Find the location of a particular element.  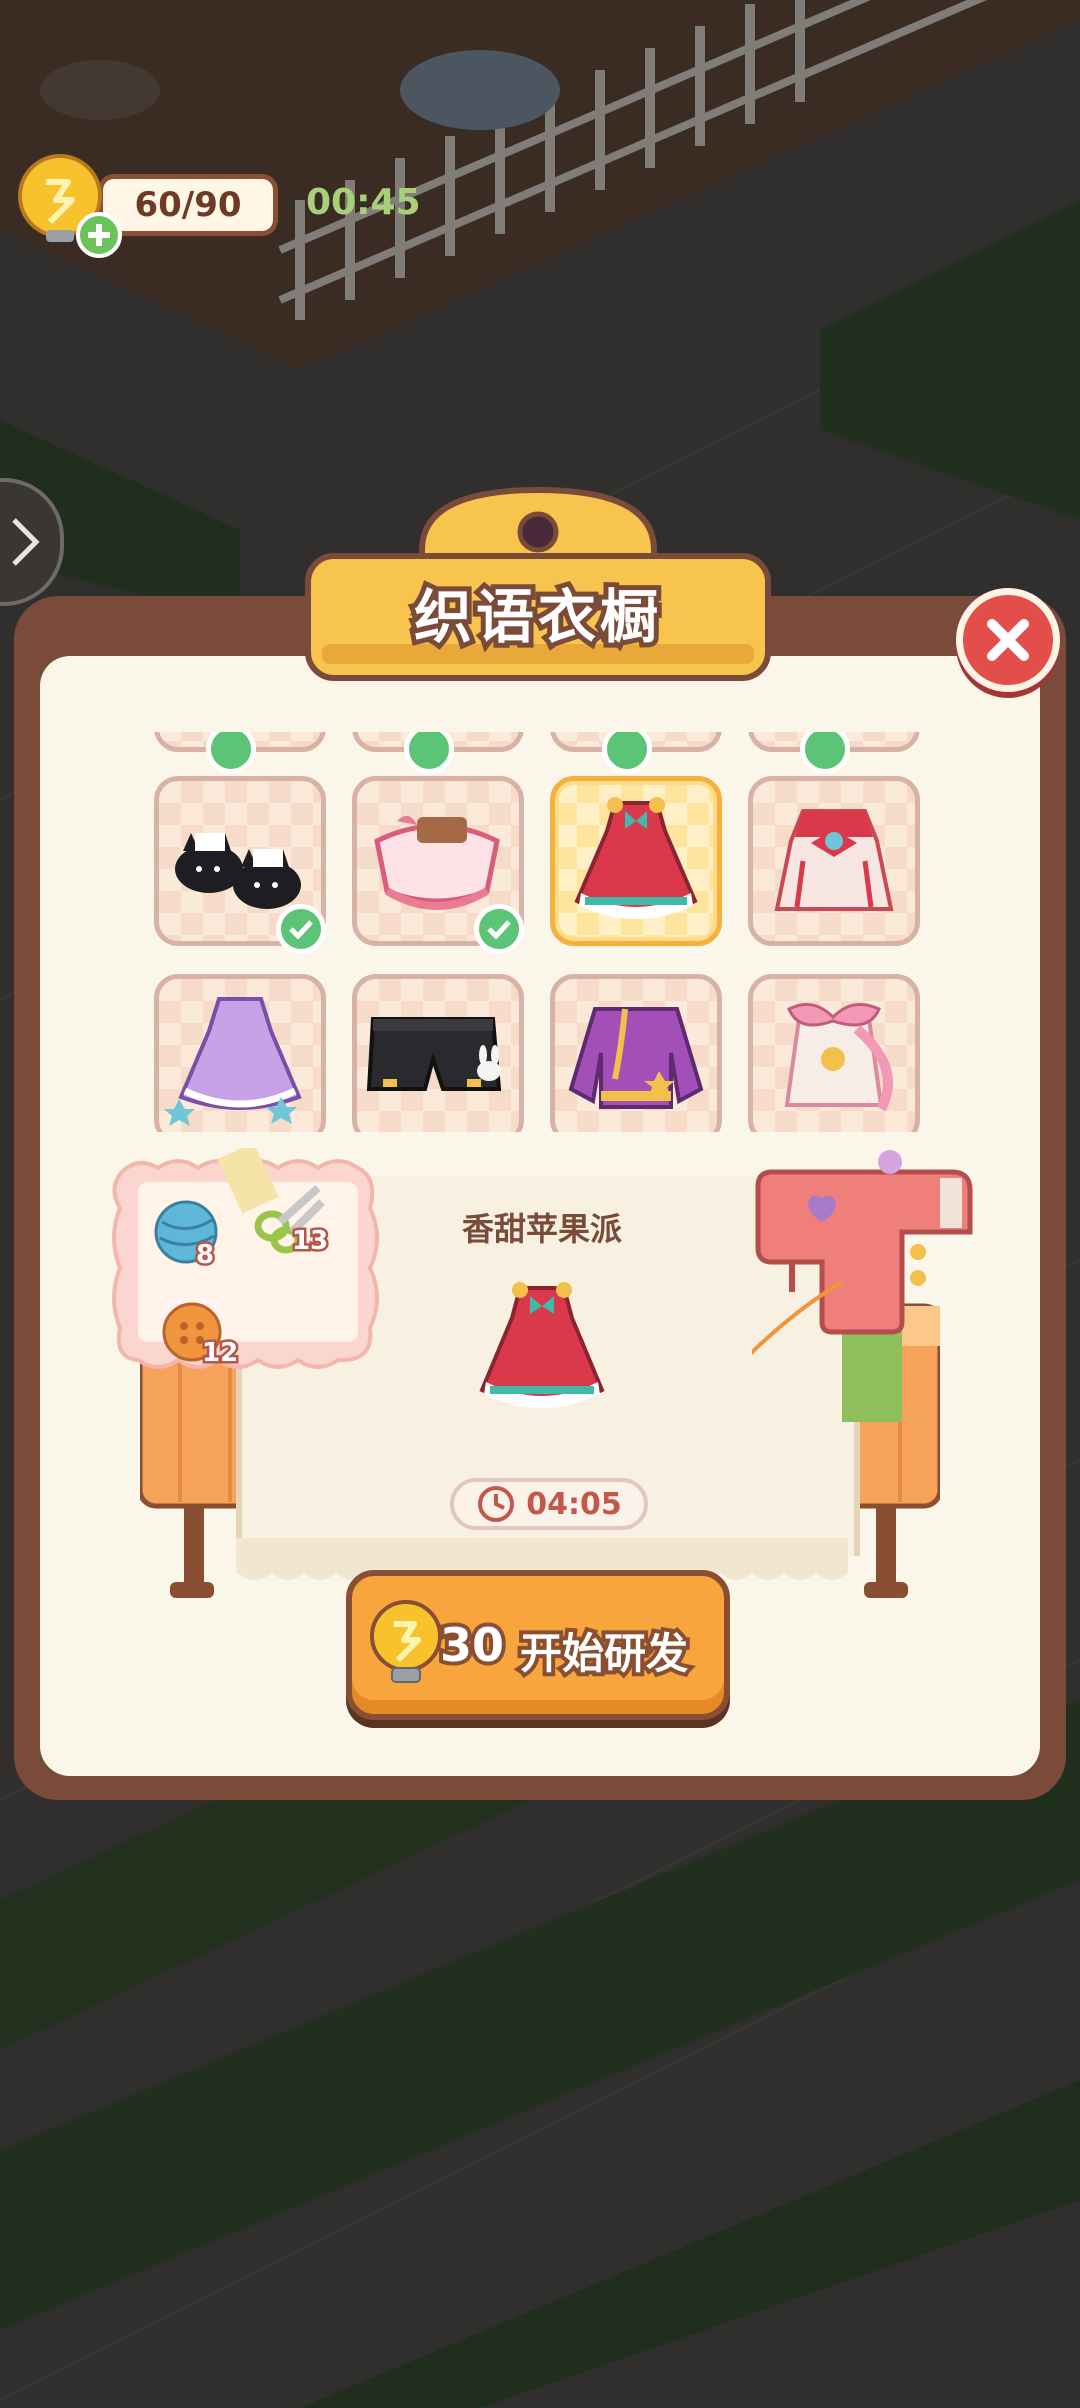

black-shorts-icon is located at coordinates (434, 1054).